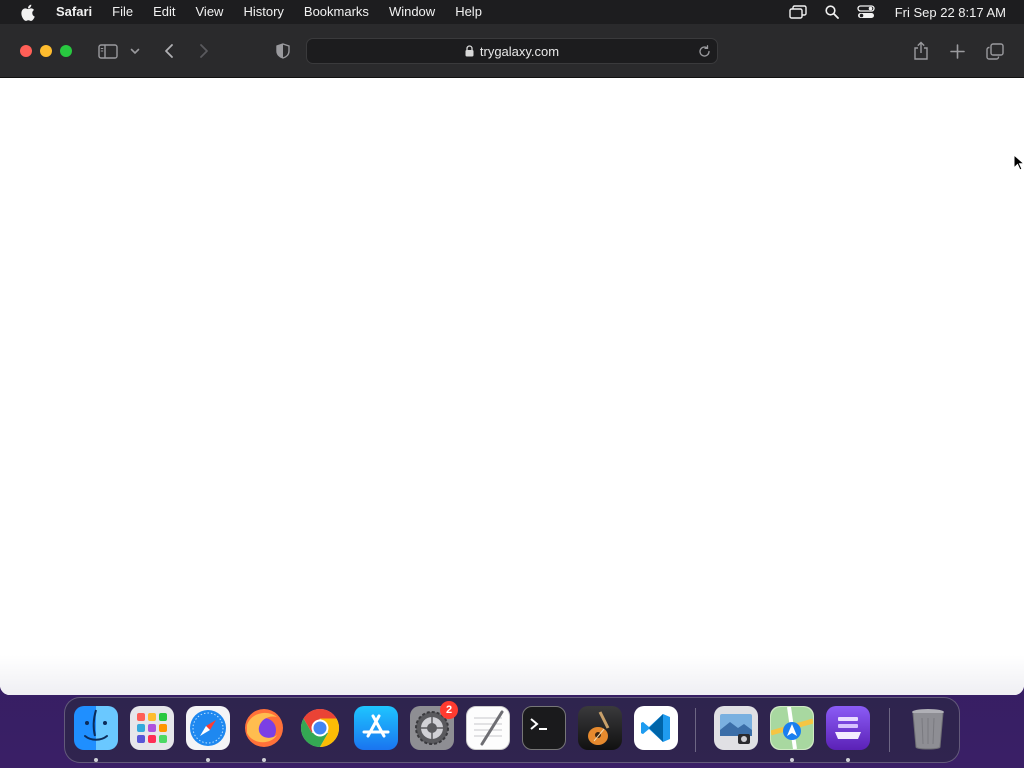  What do you see at coordinates (1018, 162) in the screenshot?
I see `mouse-cursor-icon` at bounding box center [1018, 162].